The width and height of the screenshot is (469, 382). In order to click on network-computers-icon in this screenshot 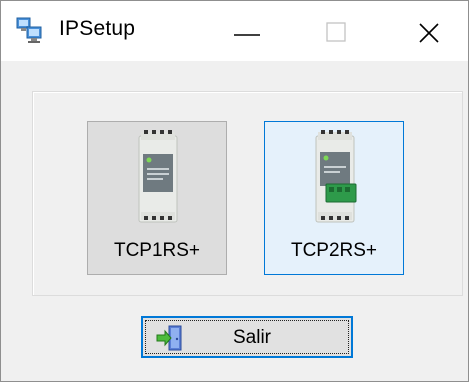, I will do `click(30, 30)`.